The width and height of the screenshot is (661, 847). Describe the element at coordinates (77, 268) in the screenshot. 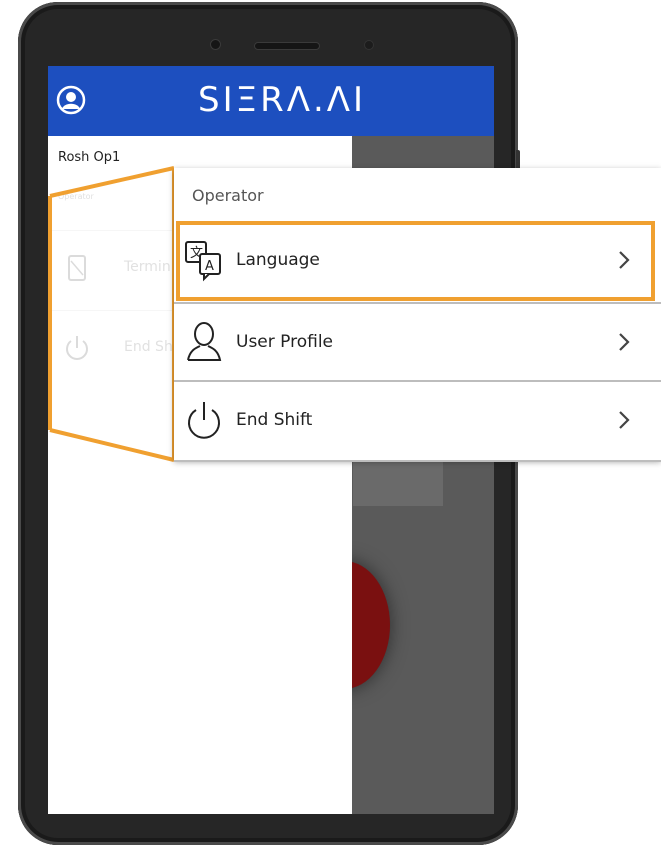

I see `terminal-device-icon` at that location.